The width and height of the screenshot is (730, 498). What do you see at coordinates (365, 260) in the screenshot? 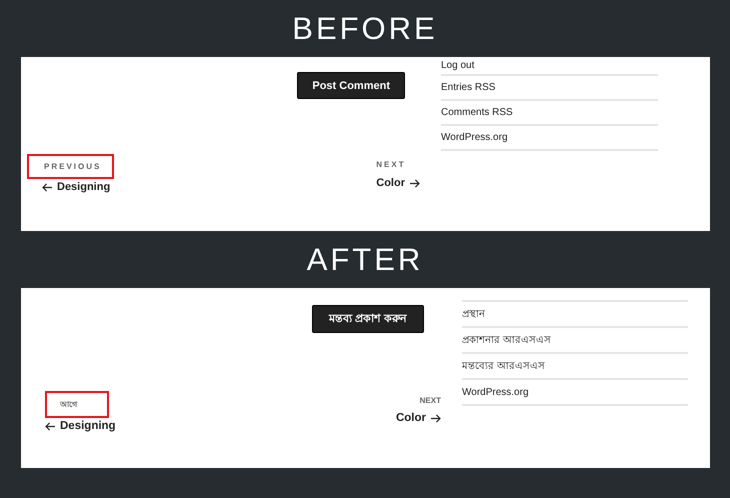
I see `section-heading: AFTER` at bounding box center [365, 260].